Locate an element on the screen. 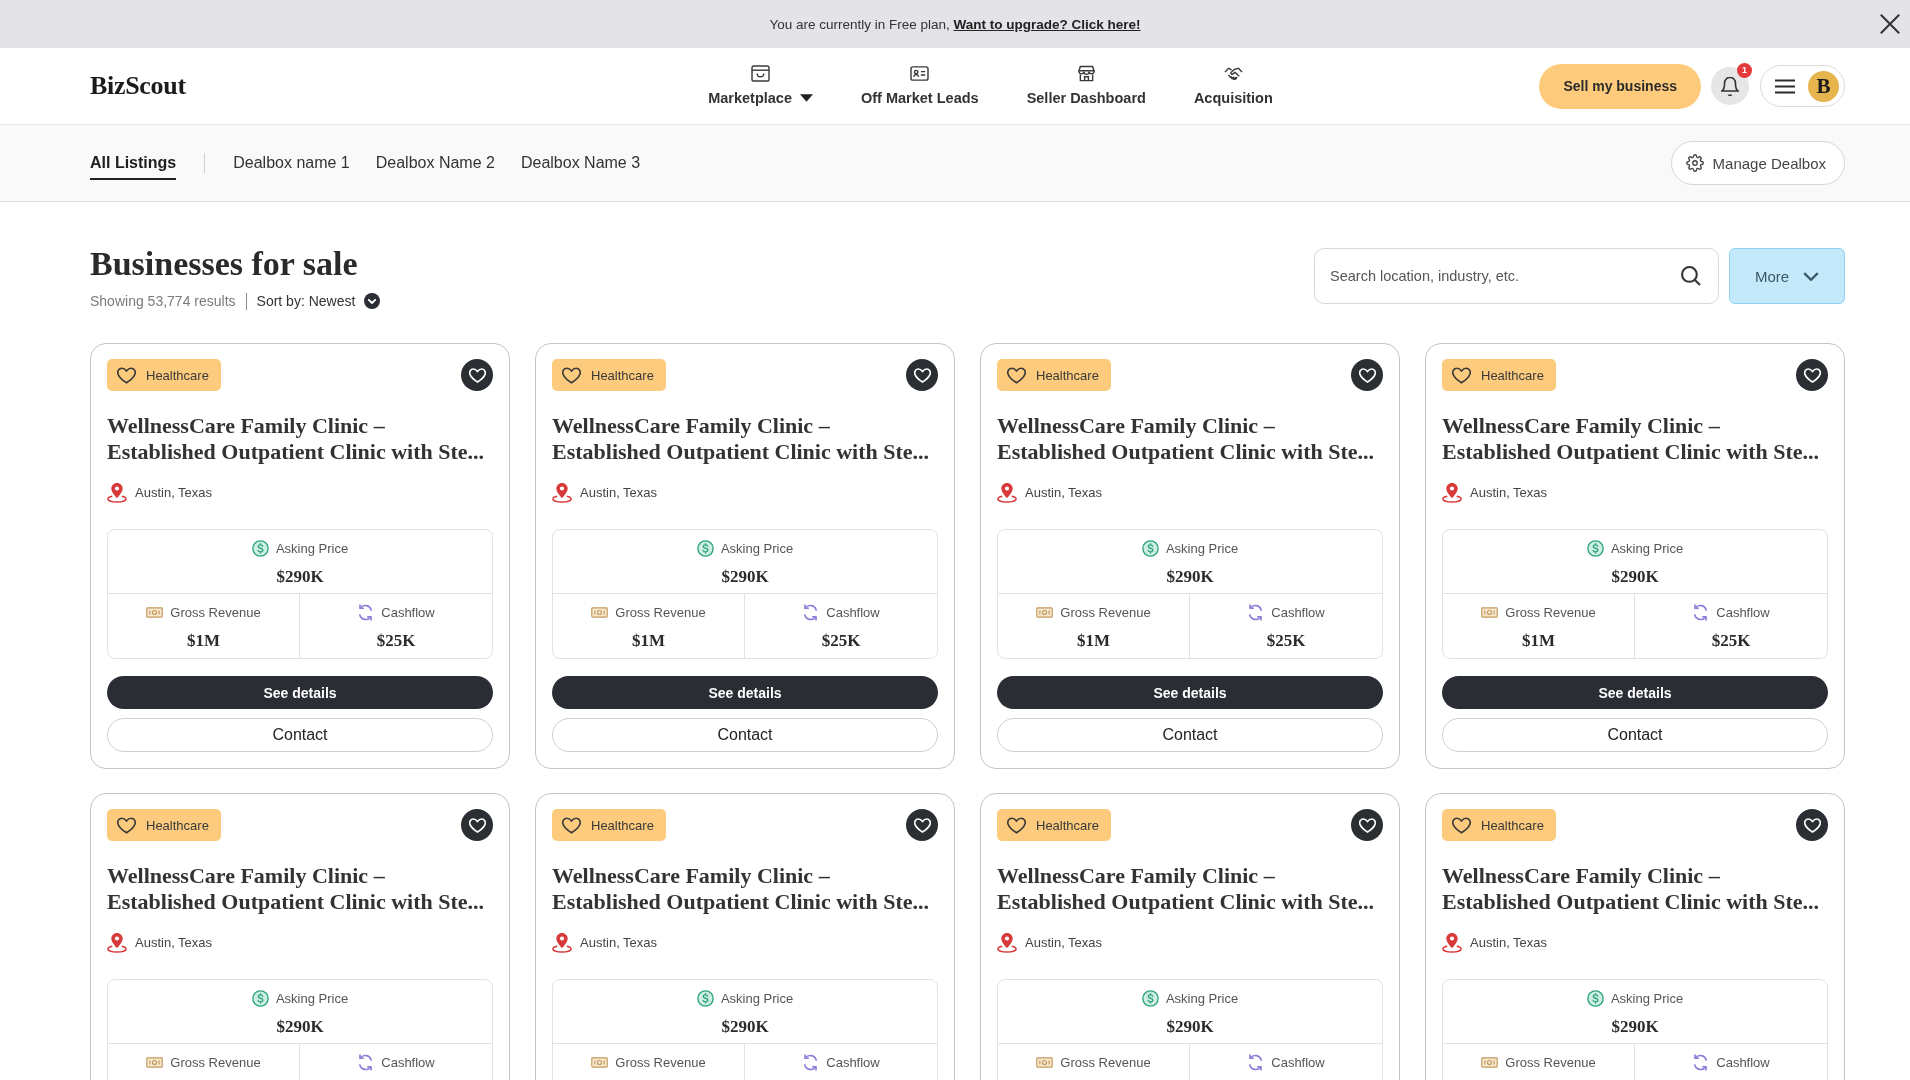 This screenshot has width=1910, height=1080. sell-button: Sell my business is located at coordinates (1620, 86).